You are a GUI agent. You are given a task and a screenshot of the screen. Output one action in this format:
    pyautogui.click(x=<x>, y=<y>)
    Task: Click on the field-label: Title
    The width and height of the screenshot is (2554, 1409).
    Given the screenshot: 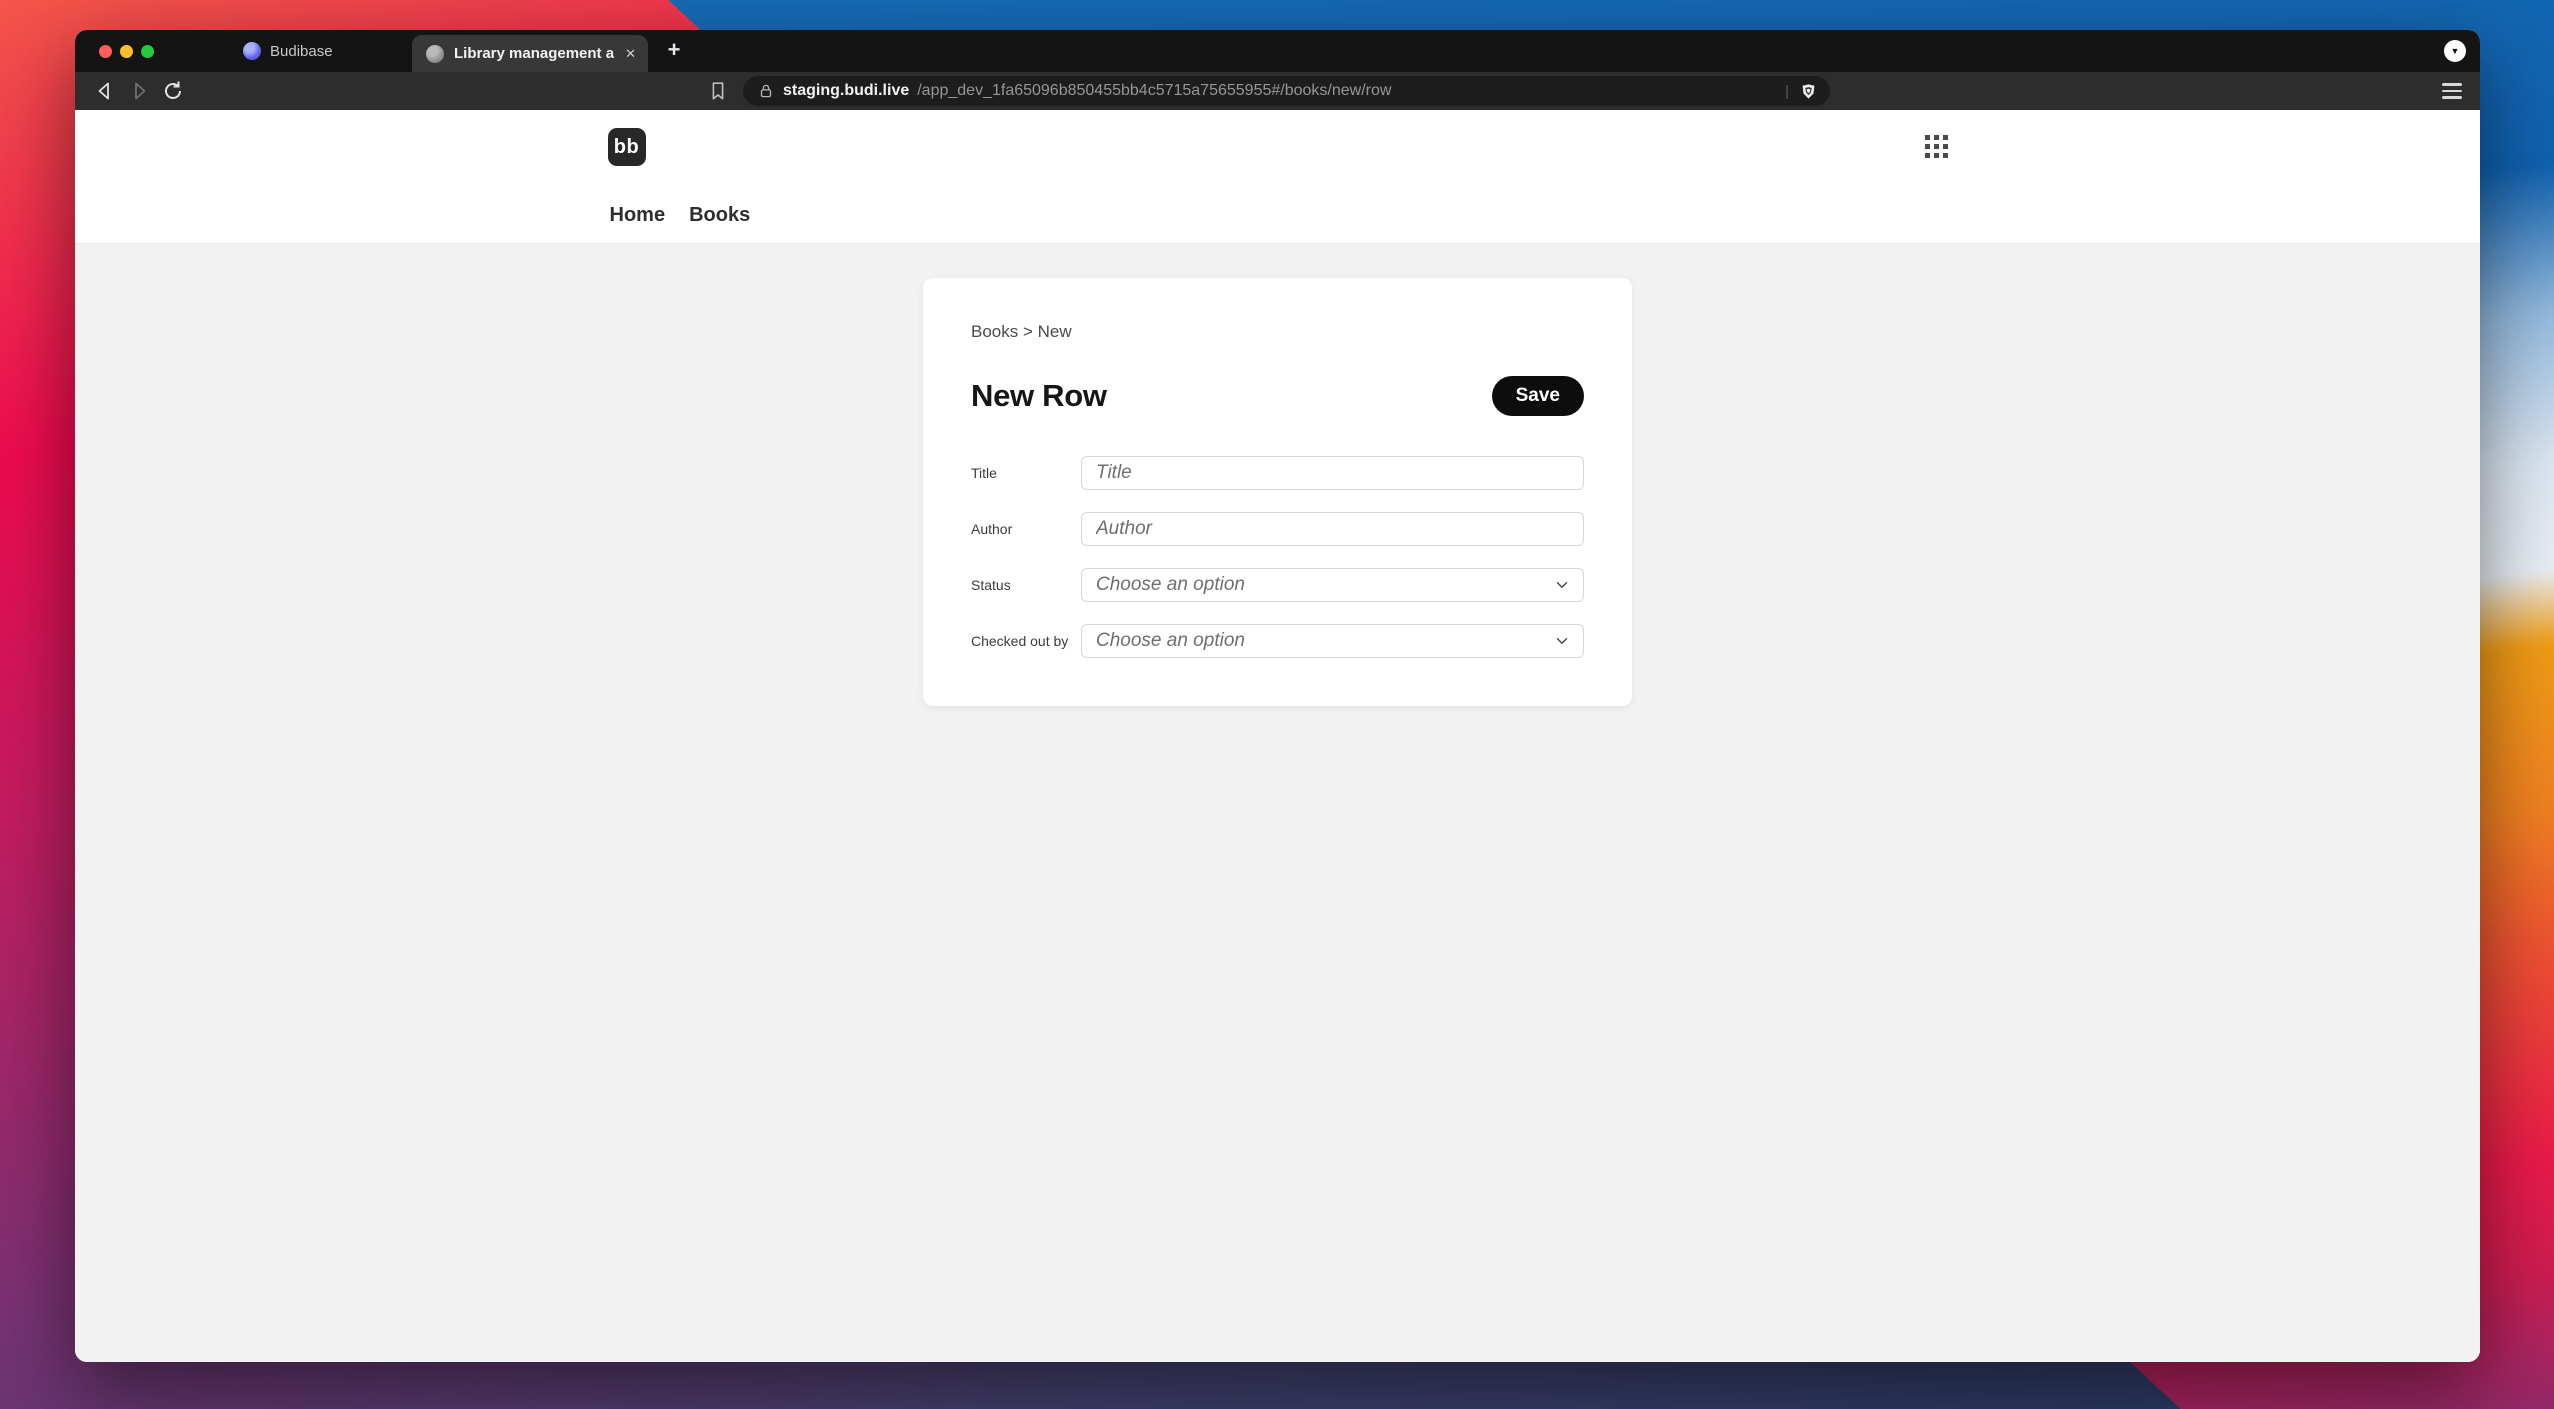 What is the action you would take?
    pyautogui.click(x=984, y=473)
    